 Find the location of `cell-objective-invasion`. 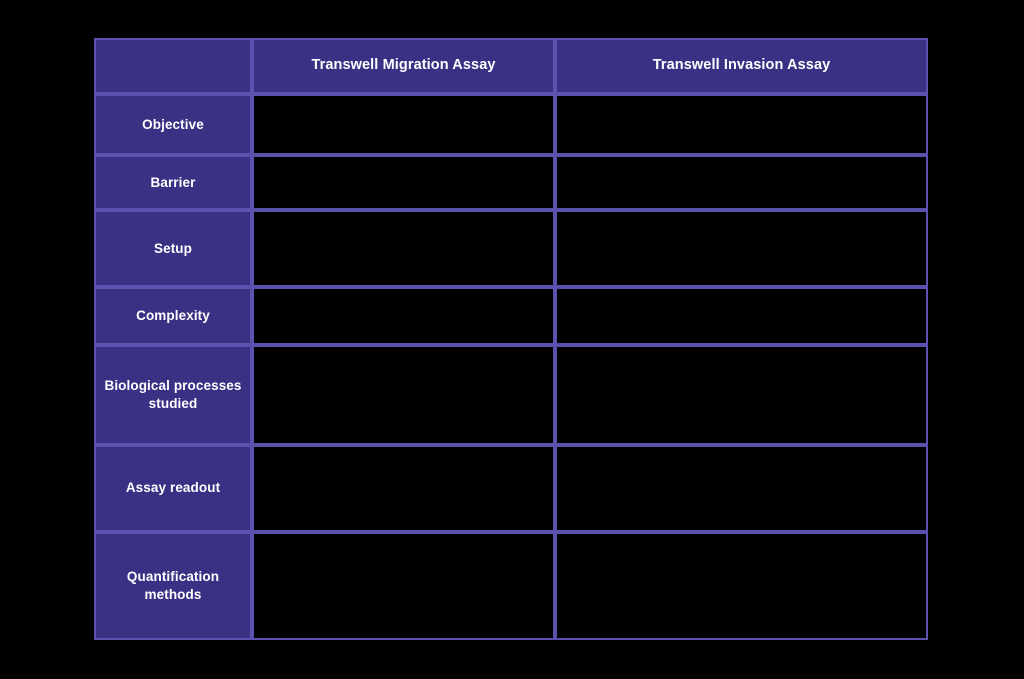

cell-objective-invasion is located at coordinates (741, 125).